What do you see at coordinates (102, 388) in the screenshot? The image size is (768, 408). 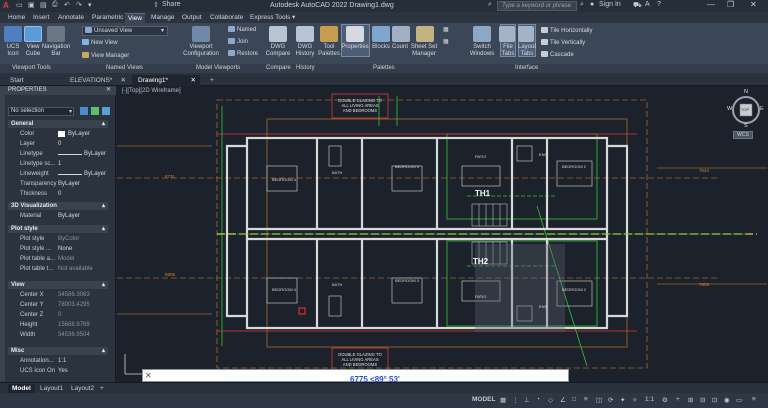 I see `add-layout-icon: +` at bounding box center [102, 388].